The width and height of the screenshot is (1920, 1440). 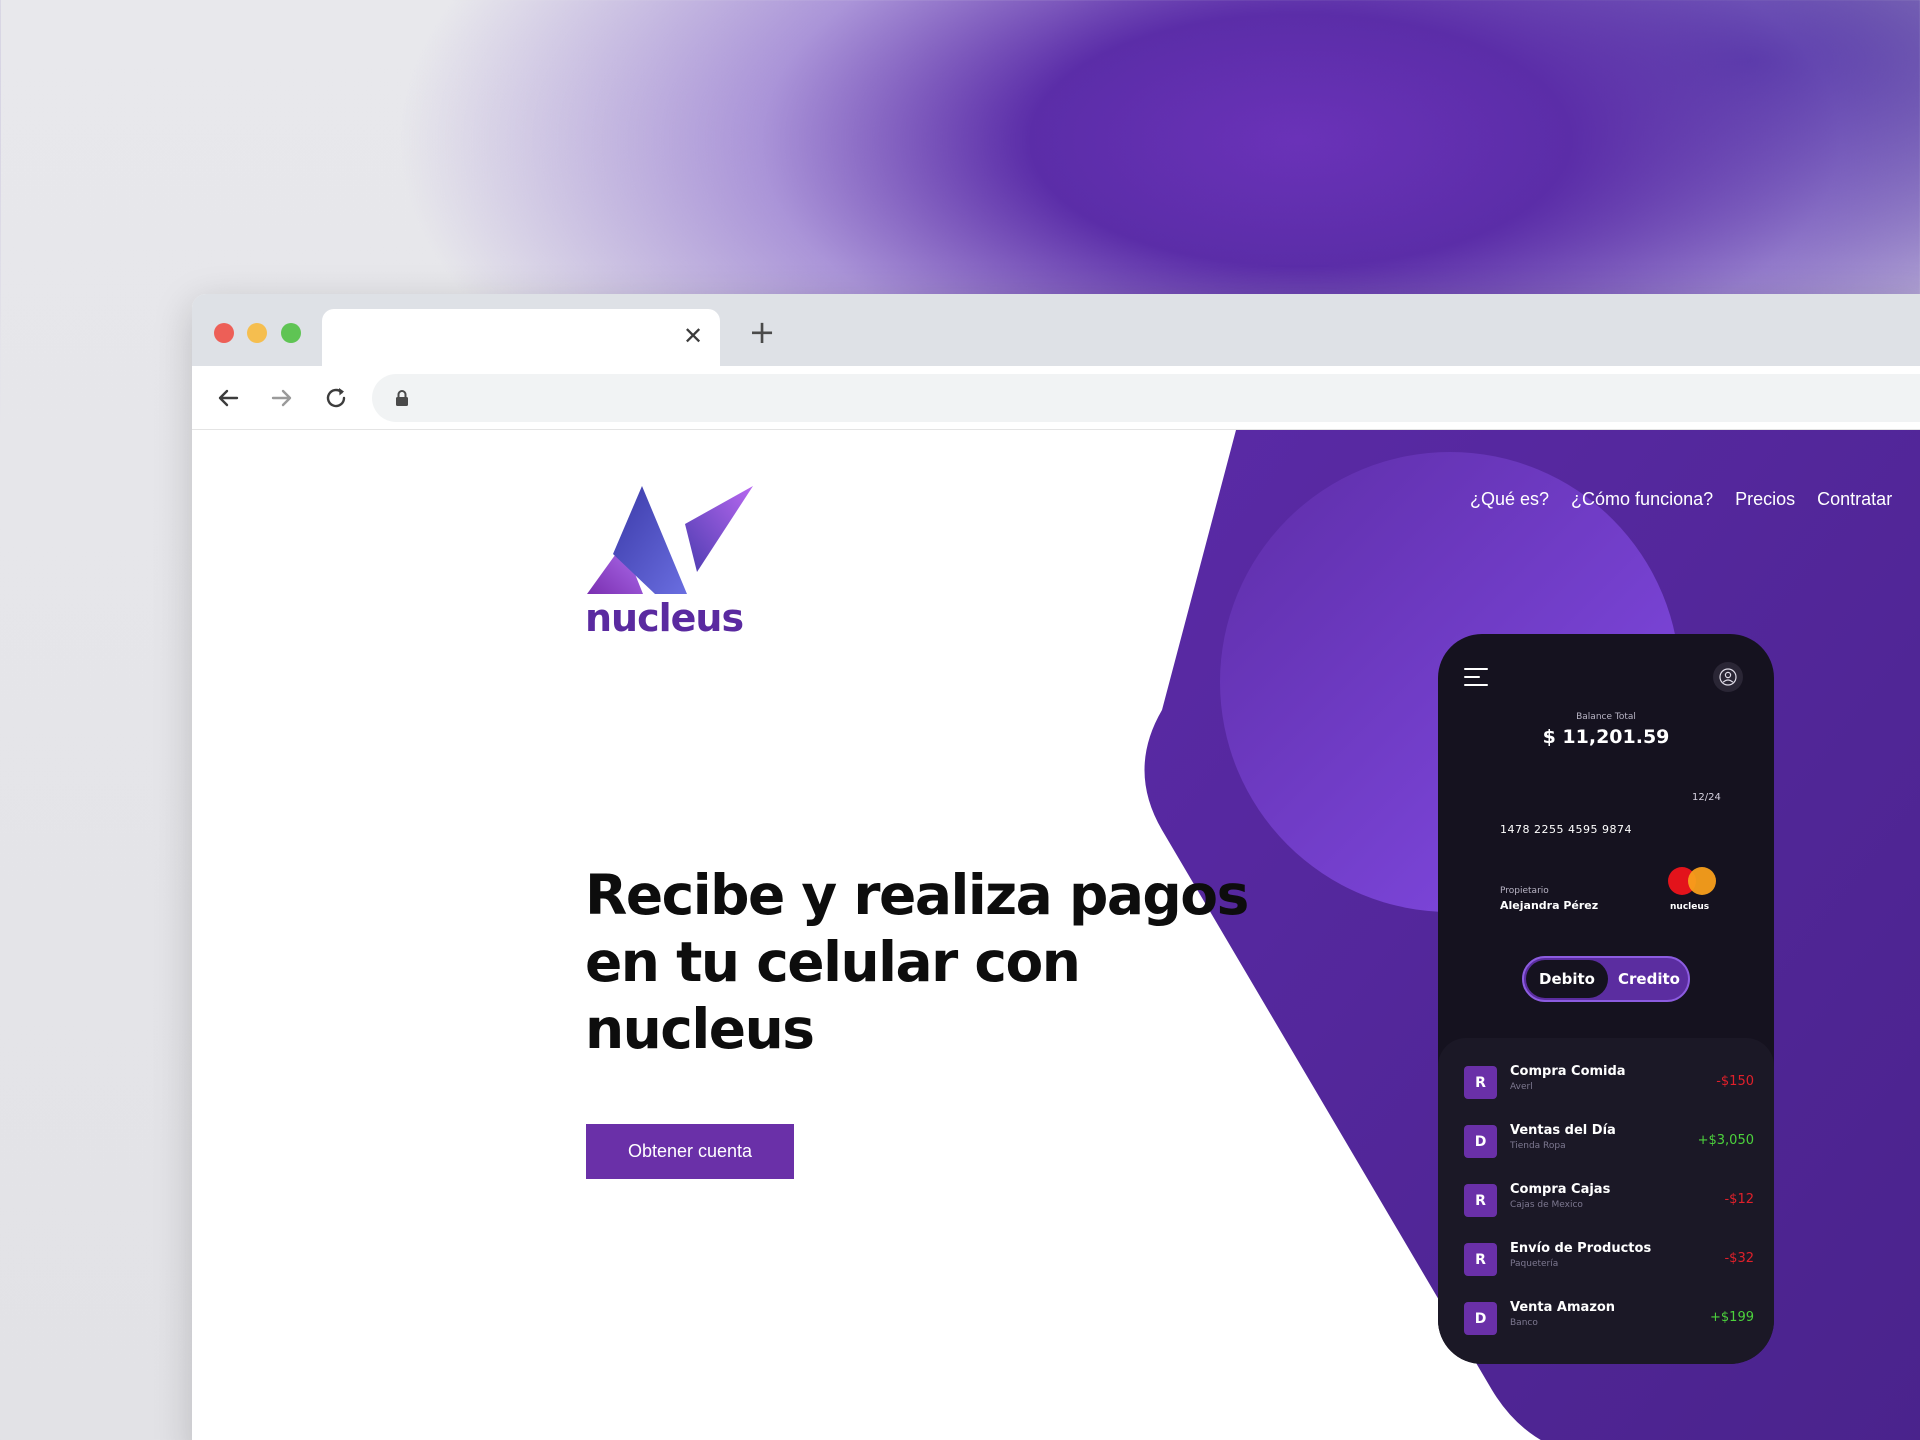 I want to click on card-expiry: 12/24, so click(x=1706, y=797).